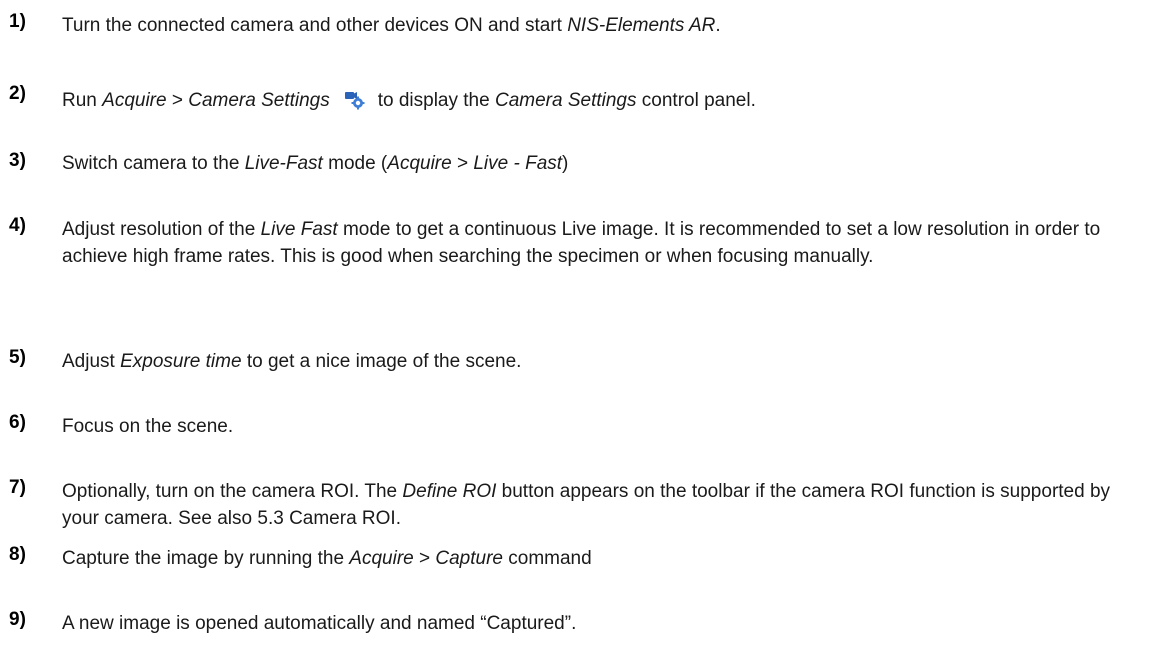  What do you see at coordinates (469, 558) in the screenshot?
I see `step-text-emphasis: Capture` at bounding box center [469, 558].